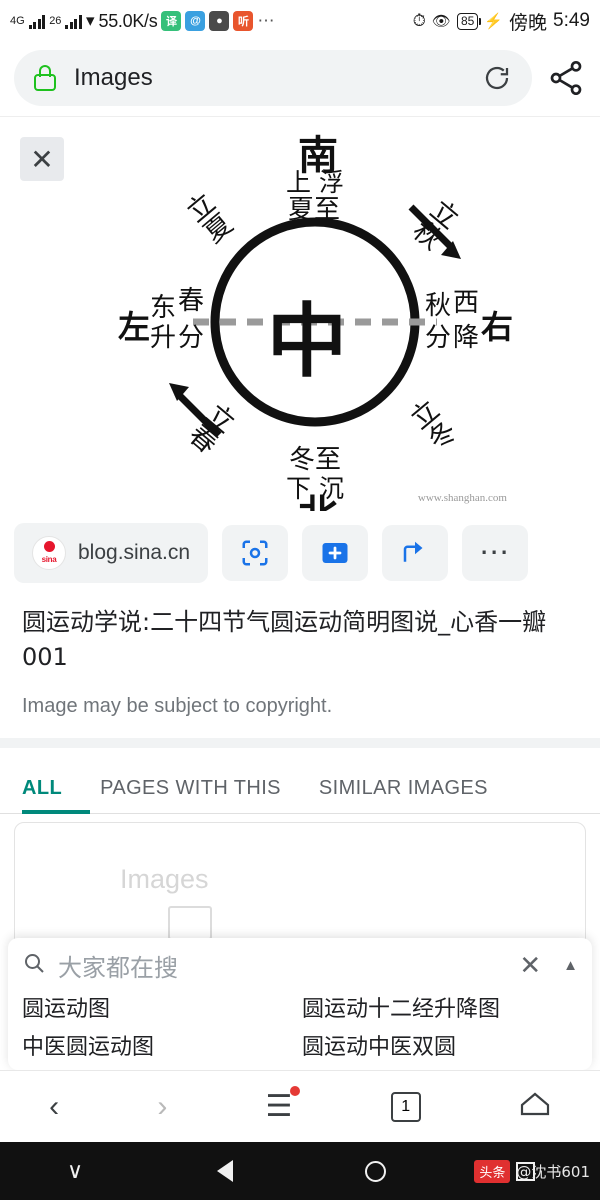 Image resolution: width=600 pixels, height=1200 pixels. Describe the element at coordinates (466, 303) in the screenshot. I see `diagram-label-right-sub2: 西` at that location.